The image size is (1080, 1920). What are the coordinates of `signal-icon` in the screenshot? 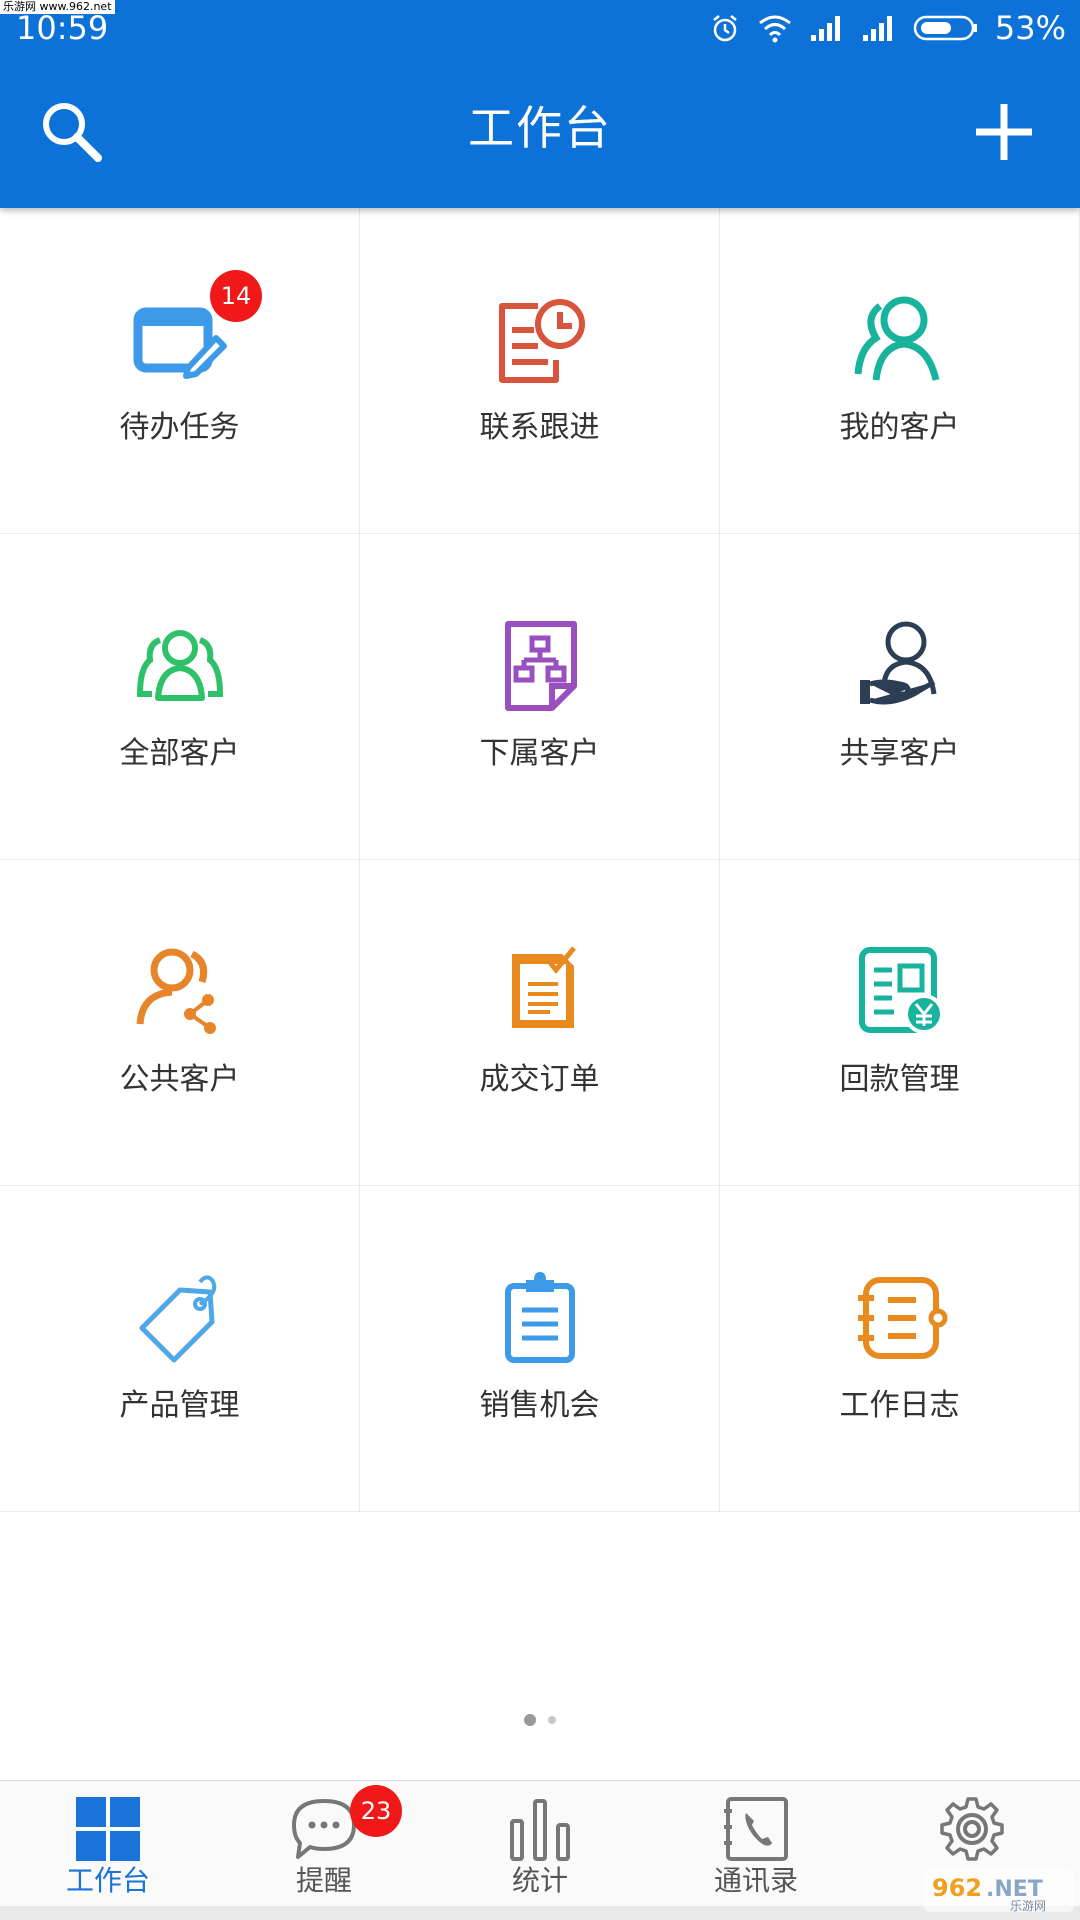 It's located at (825, 28).